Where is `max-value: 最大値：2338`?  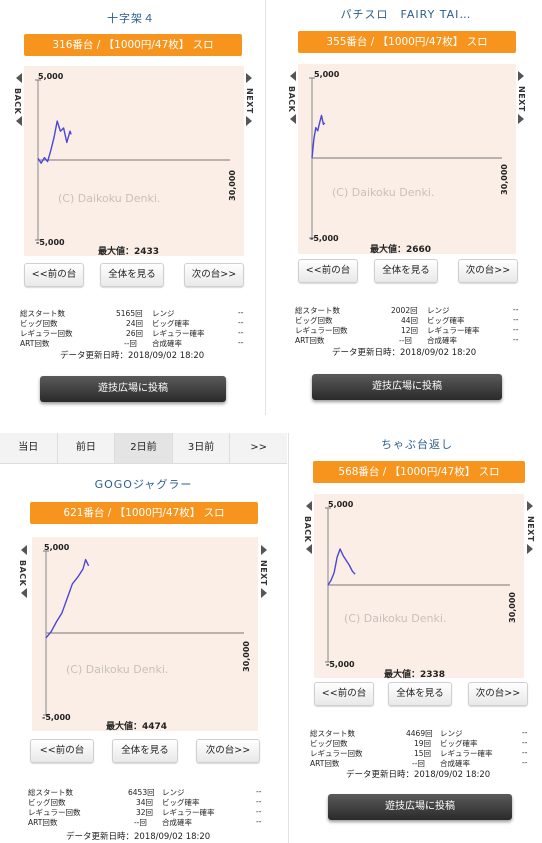
max-value: 最大値：2338 is located at coordinates (415, 675).